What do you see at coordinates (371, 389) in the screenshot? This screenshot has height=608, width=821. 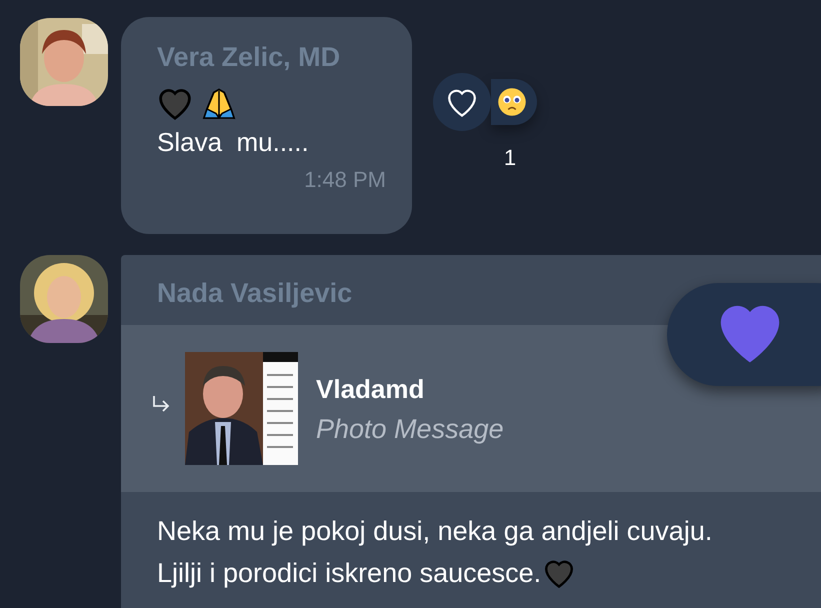 I see `reply-author: Vladamd` at bounding box center [371, 389].